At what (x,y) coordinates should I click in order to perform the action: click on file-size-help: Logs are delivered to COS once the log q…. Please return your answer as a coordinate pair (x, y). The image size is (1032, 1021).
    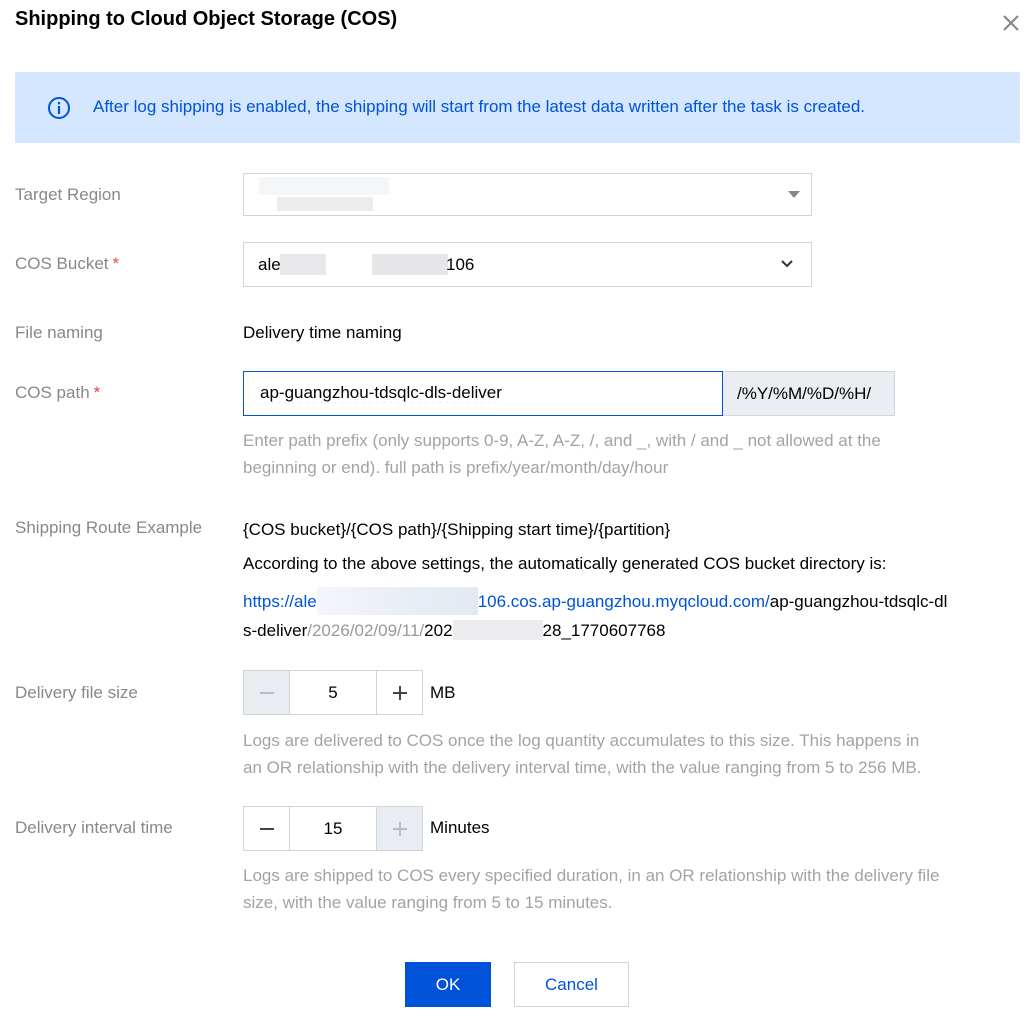
    Looking at the image, I should click on (613, 754).